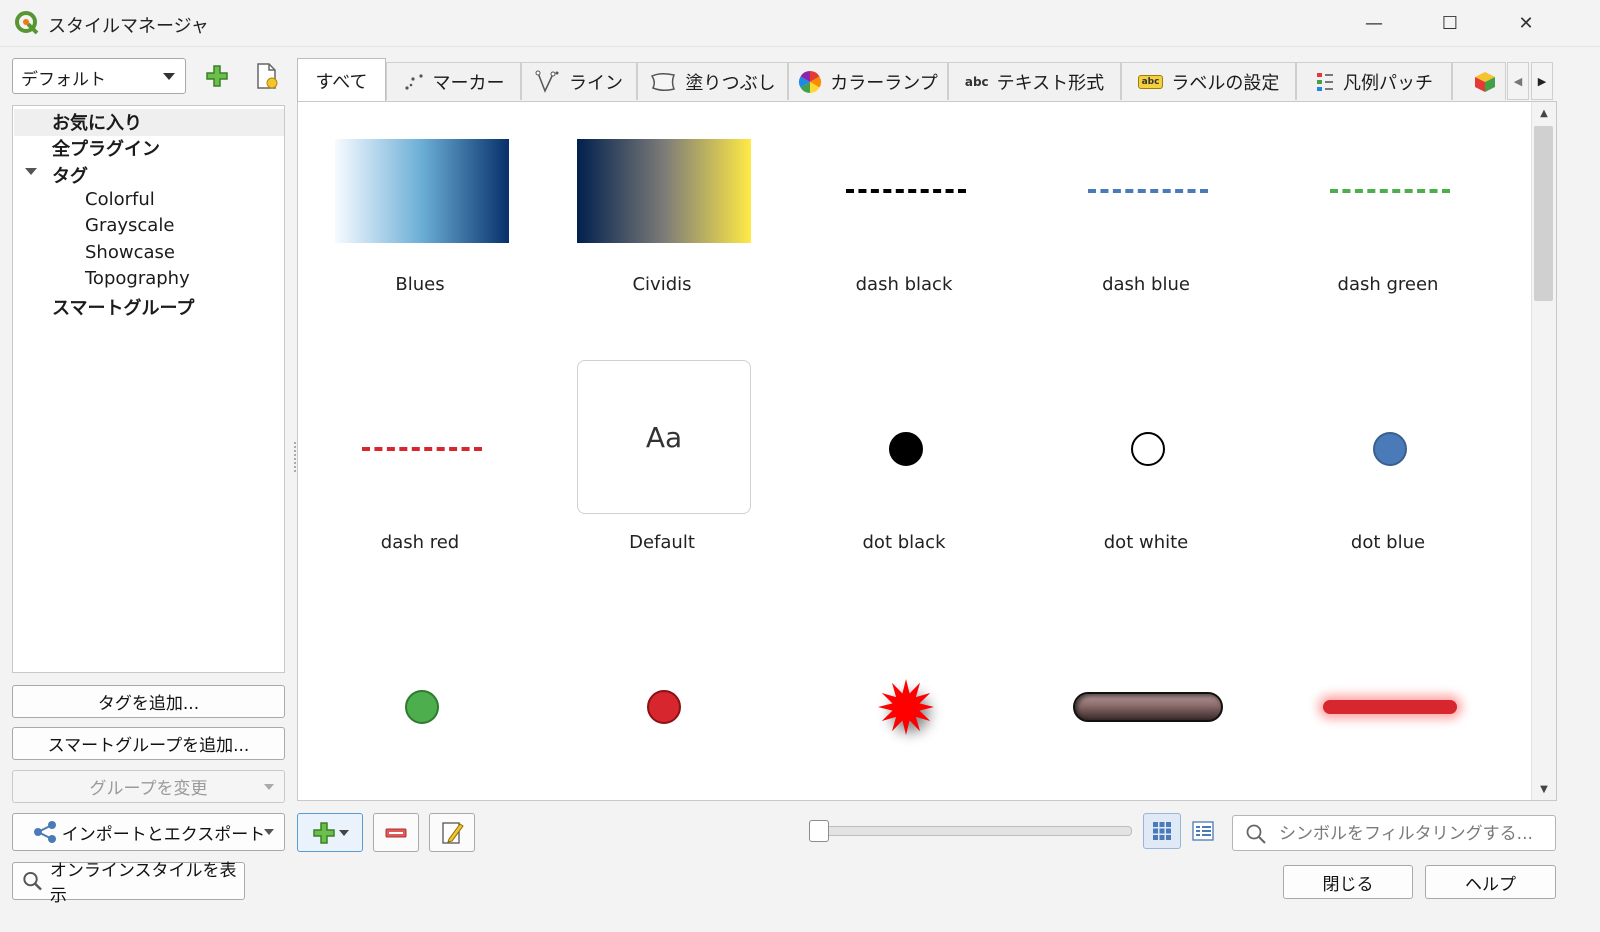 This screenshot has height=932, width=1600. Describe the element at coordinates (1374, 81) in the screenshot. I see `tab-legend-patch: 凡例パッチ` at that location.